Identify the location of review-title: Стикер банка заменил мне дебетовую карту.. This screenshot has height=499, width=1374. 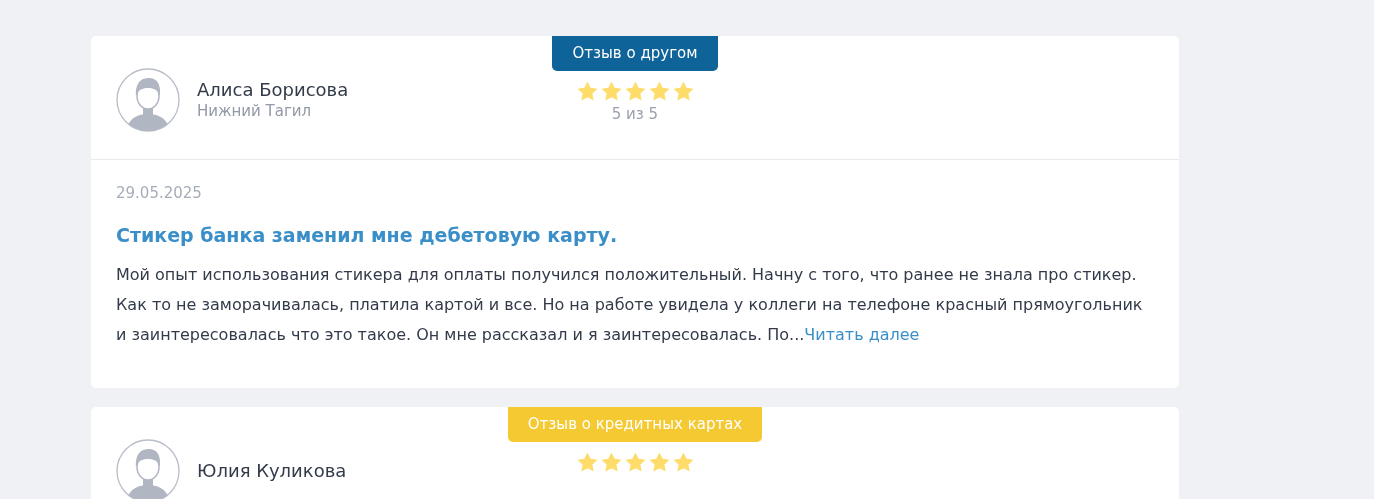
(367, 235).